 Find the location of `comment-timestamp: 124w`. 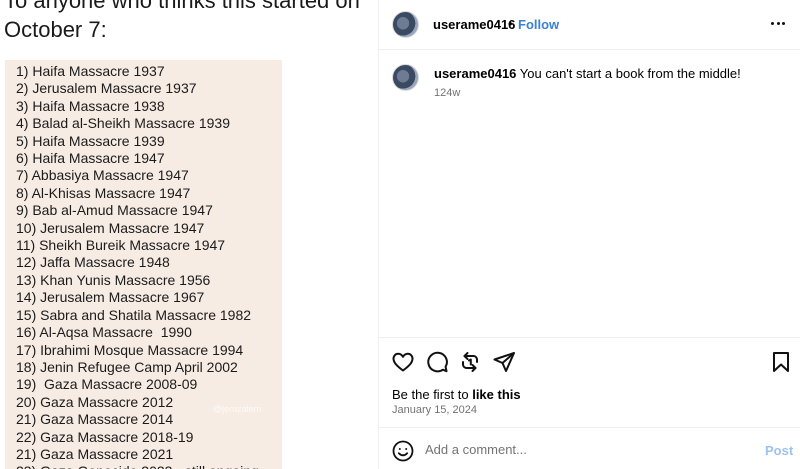

comment-timestamp: 124w is located at coordinates (447, 93).